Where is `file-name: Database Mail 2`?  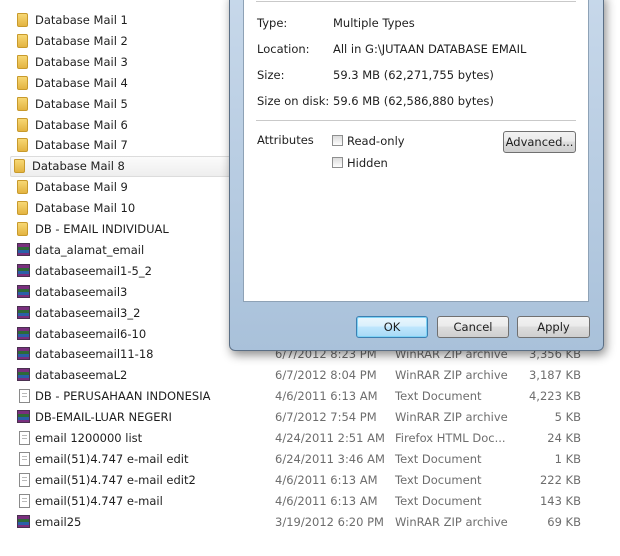 file-name: Database Mail 2 is located at coordinates (81, 40).